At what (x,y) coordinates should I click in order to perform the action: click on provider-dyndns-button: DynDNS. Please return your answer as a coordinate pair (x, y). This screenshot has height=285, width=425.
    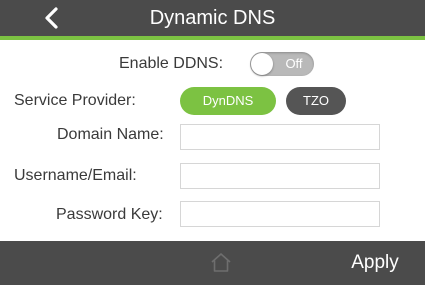
    Looking at the image, I should click on (228, 101).